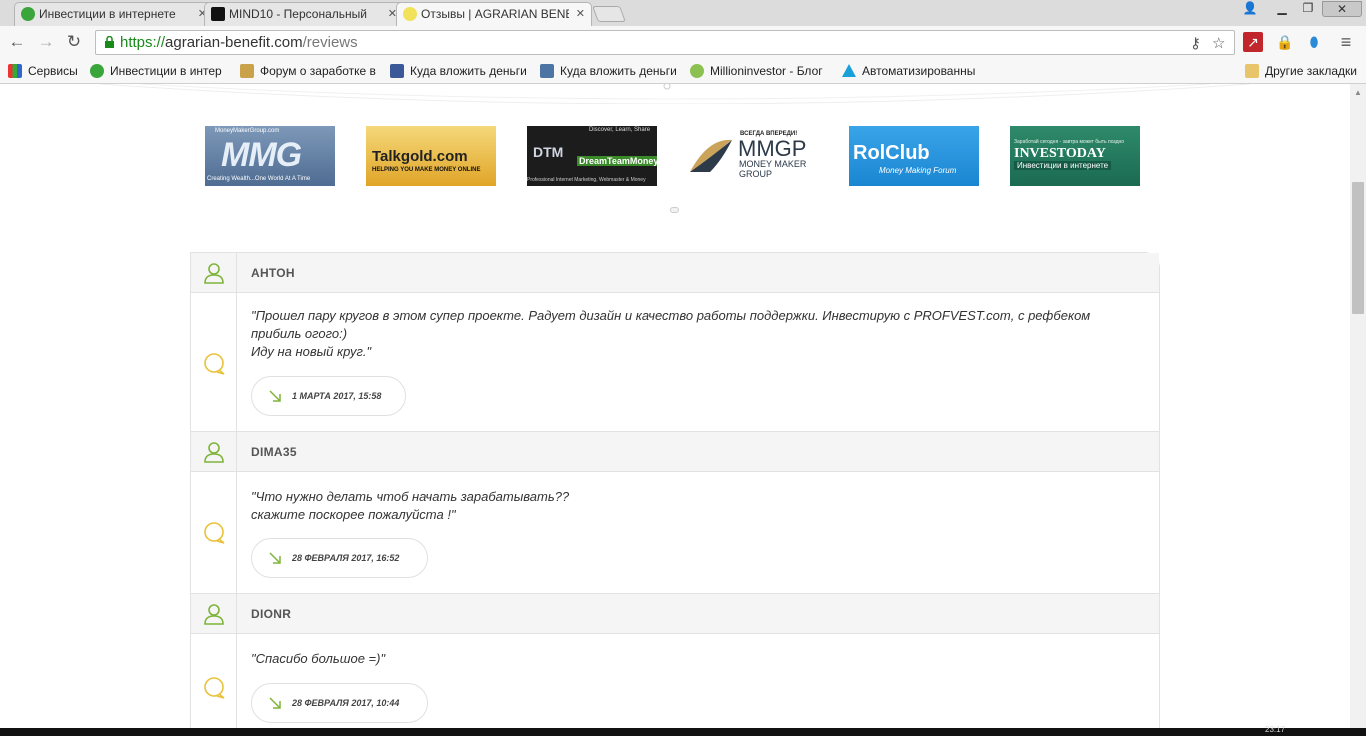 The width and height of the screenshot is (1366, 736). I want to click on taskbar-clock: 23:17, so click(1275, 729).